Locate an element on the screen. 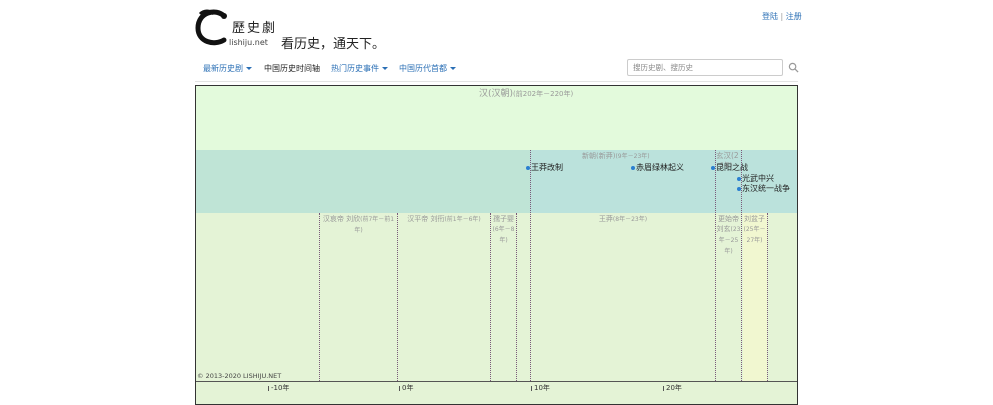  ruler-label-pingdi: 汉平帝 刘衎(前1年－6年) is located at coordinates (444, 219).